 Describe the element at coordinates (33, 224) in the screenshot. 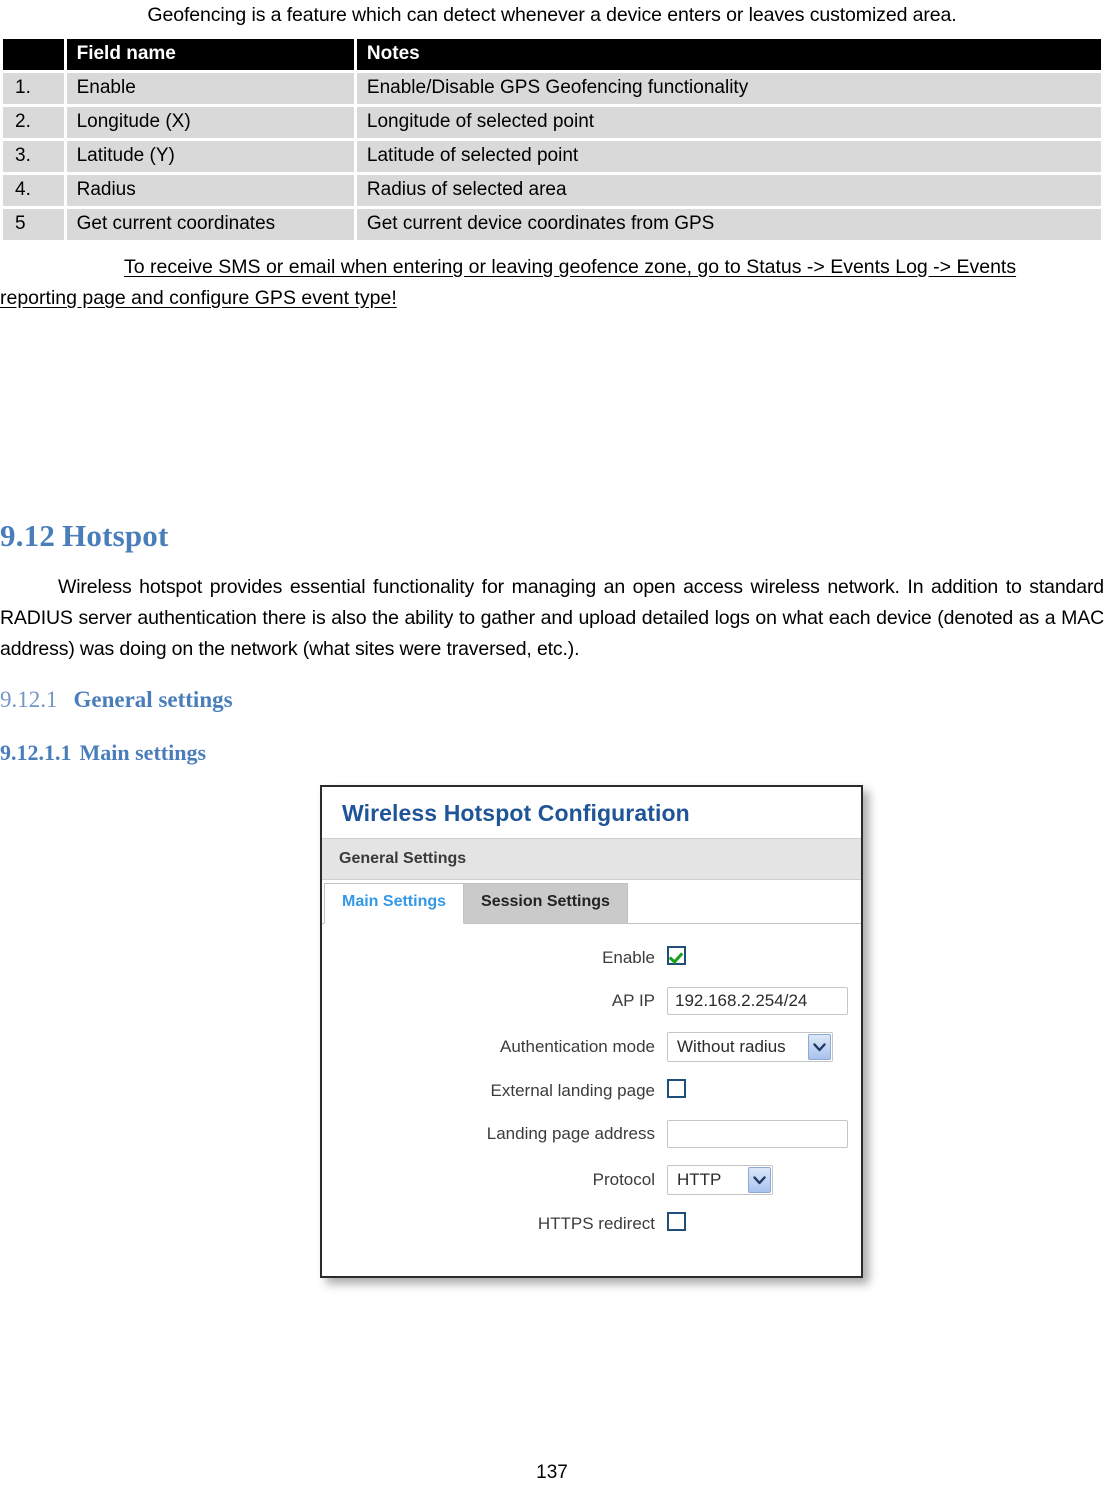

I see `row-index: 5` at that location.